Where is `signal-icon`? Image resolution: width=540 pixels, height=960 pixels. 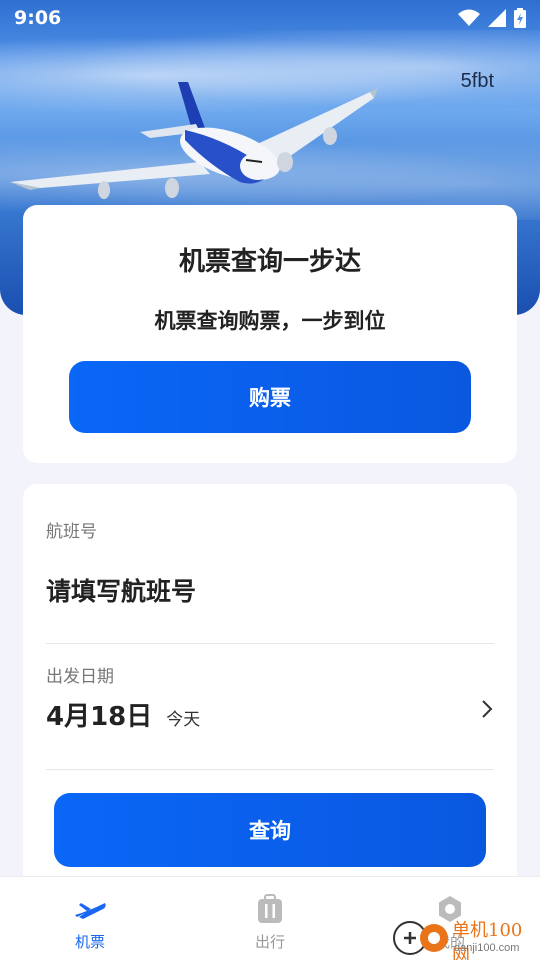
signal-icon is located at coordinates (497, 18).